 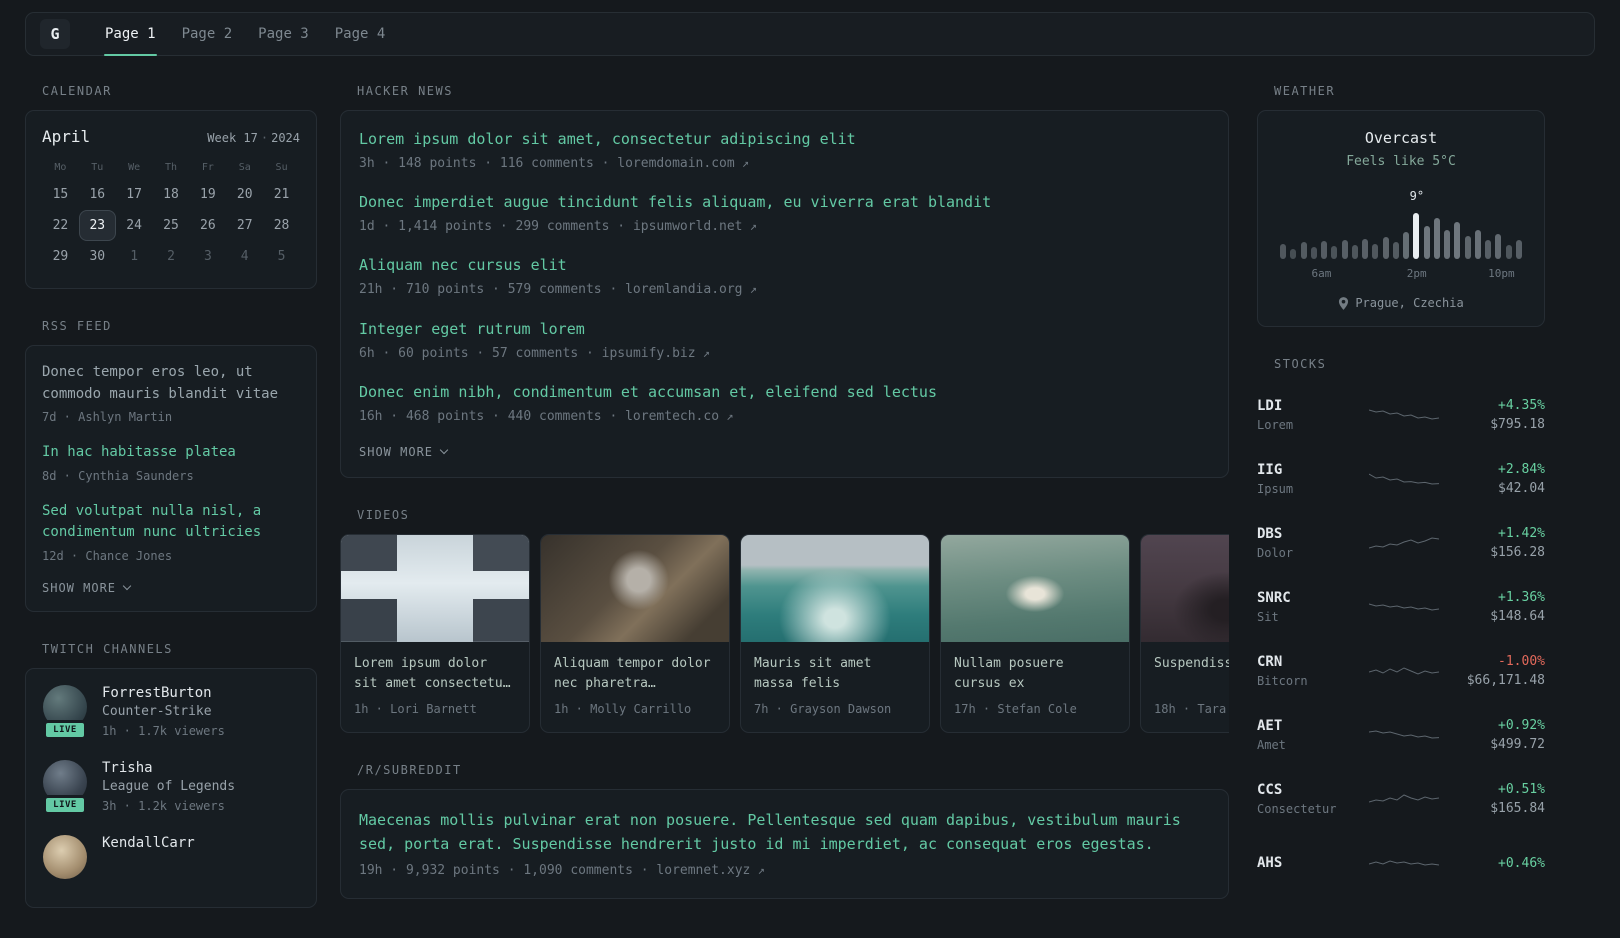 What do you see at coordinates (1304, 543) in the screenshot?
I see `stock-id: DBS Dolor` at bounding box center [1304, 543].